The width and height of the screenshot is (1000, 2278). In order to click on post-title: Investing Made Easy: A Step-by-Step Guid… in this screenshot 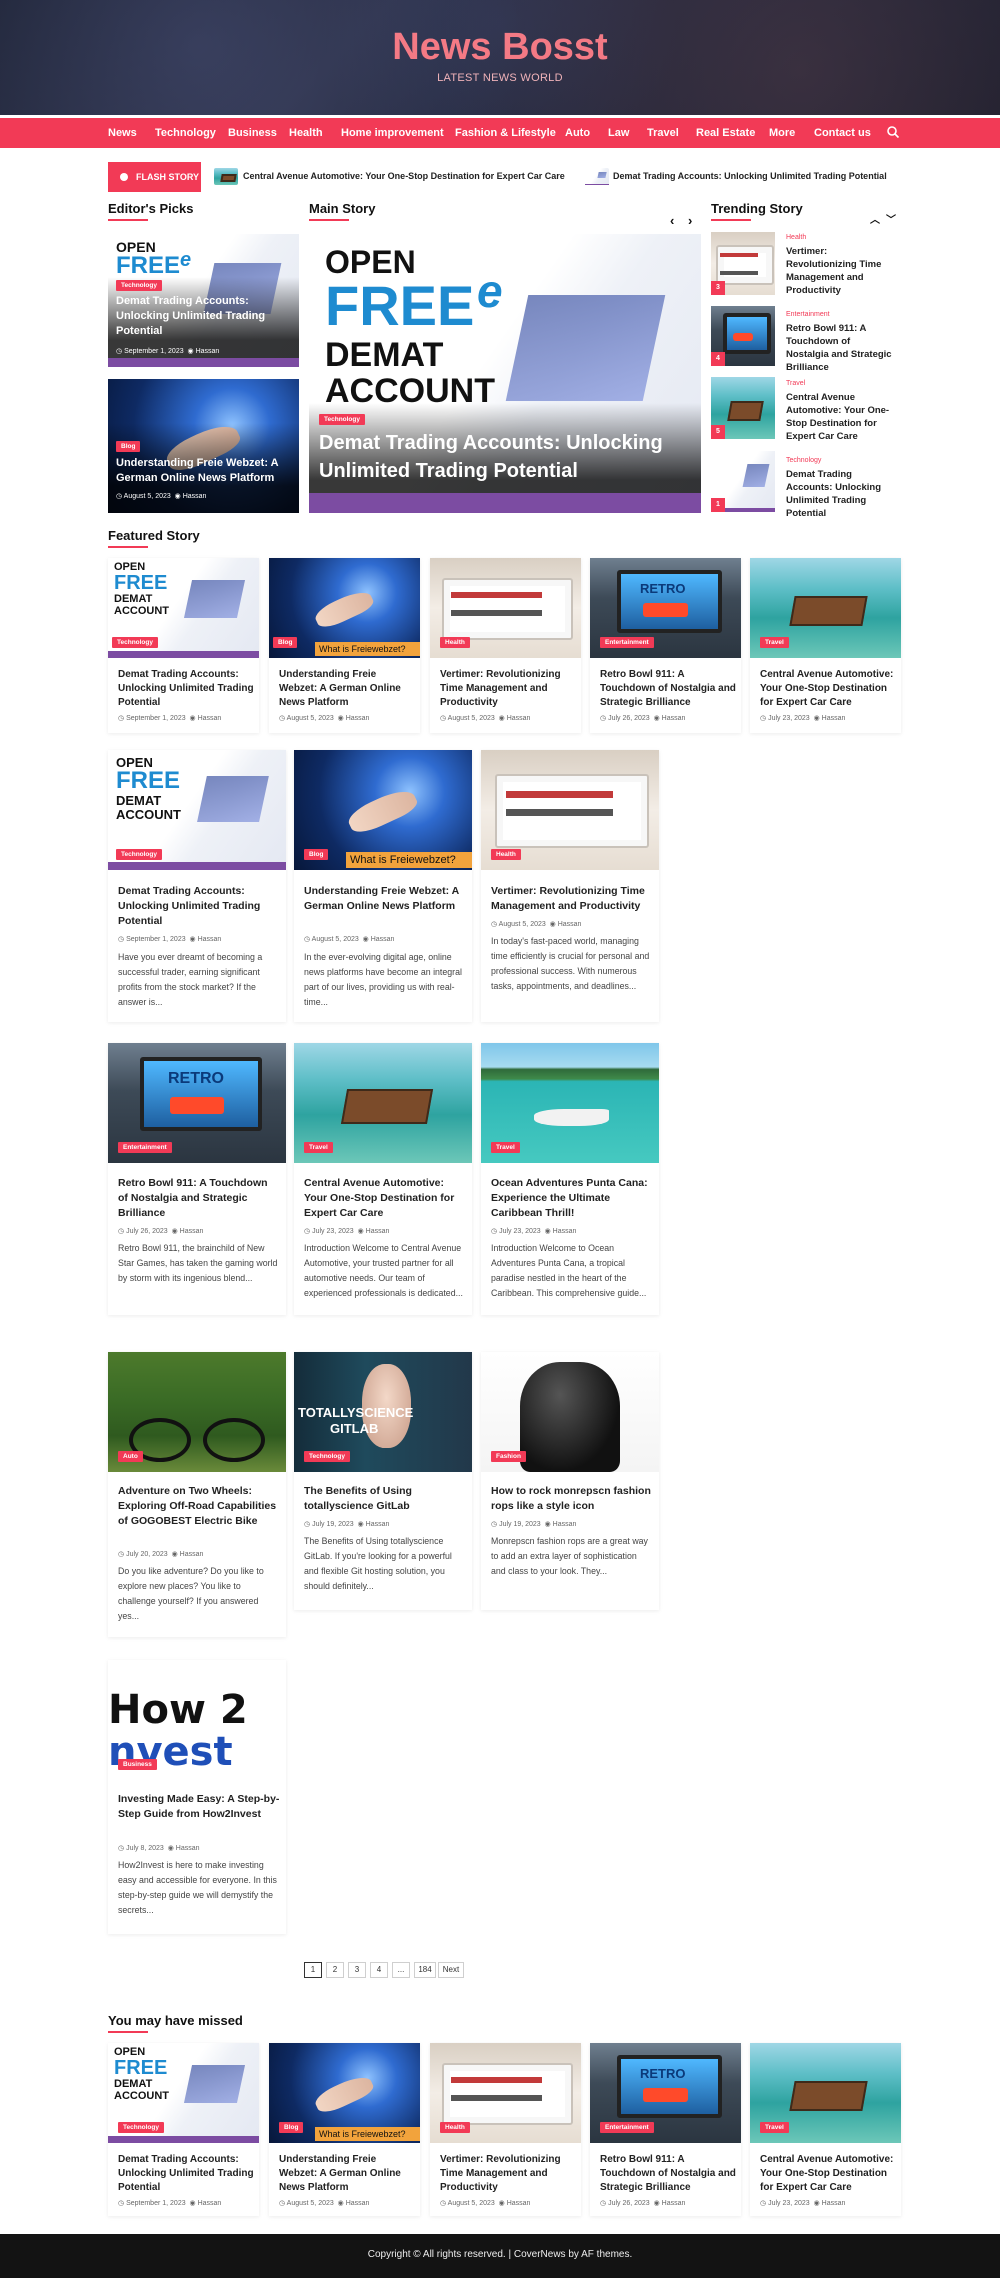, I will do `click(199, 1807)`.